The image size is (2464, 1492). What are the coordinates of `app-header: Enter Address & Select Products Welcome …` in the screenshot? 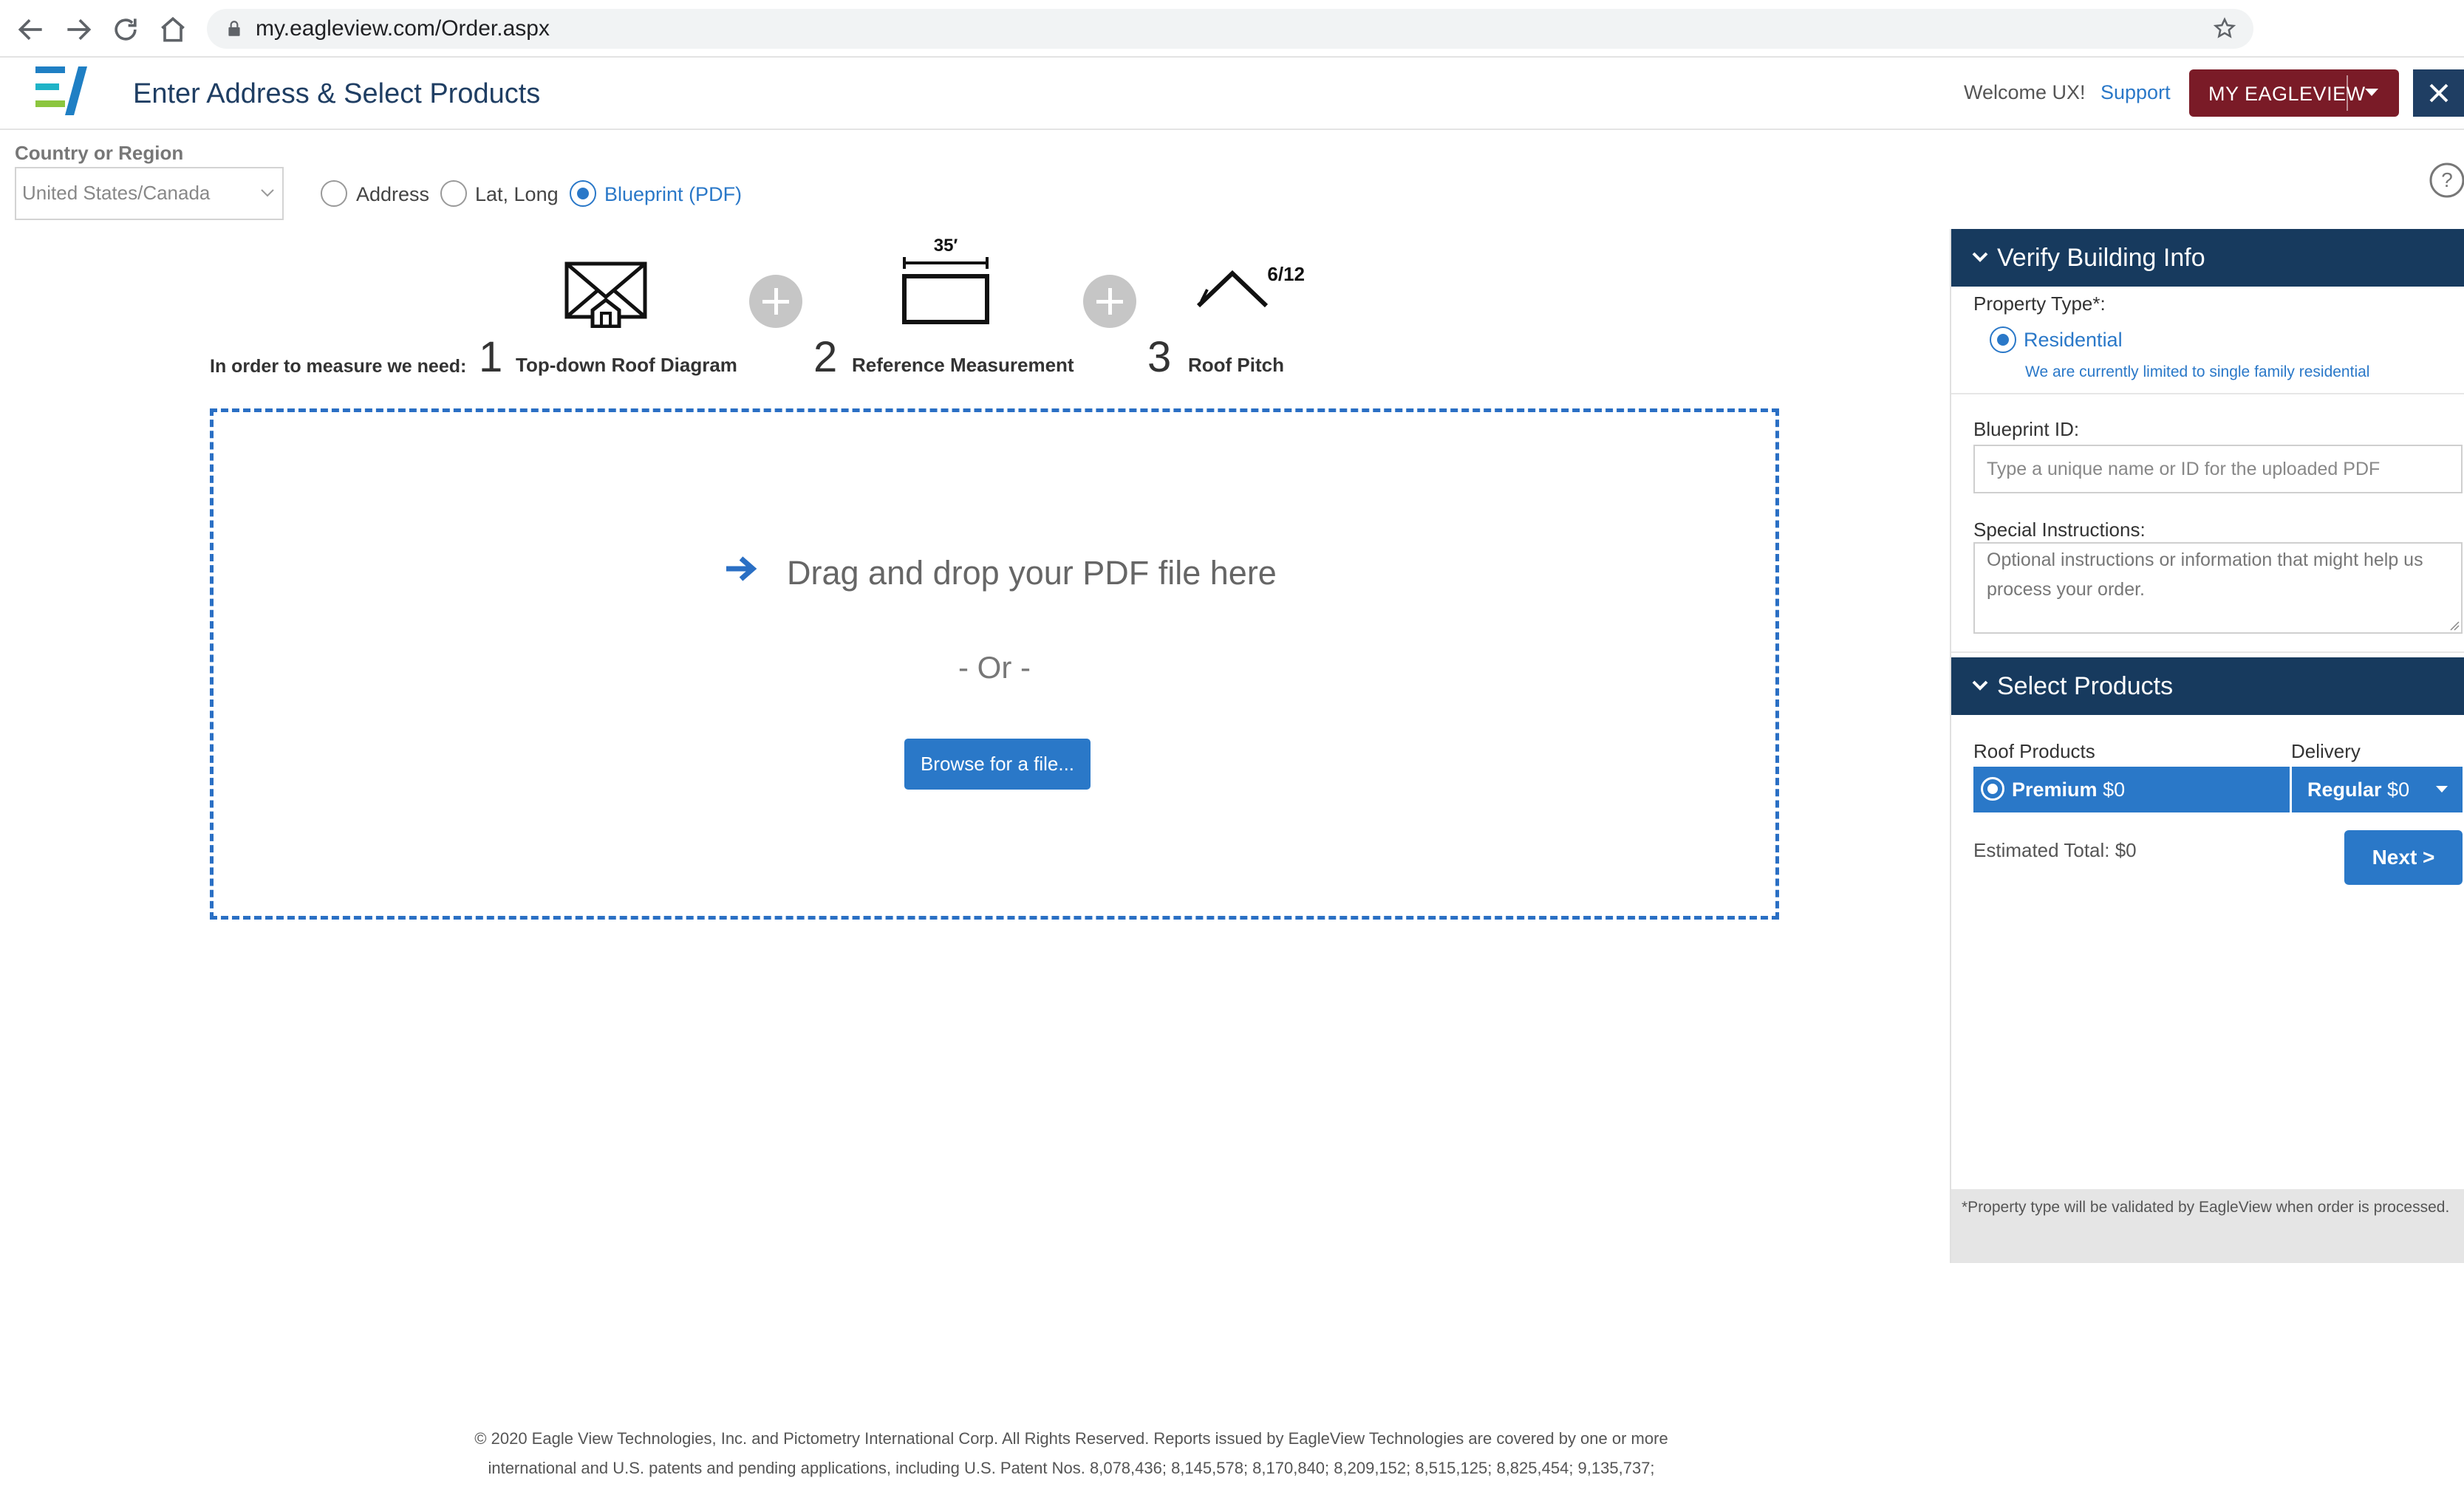 It's located at (1232, 94).